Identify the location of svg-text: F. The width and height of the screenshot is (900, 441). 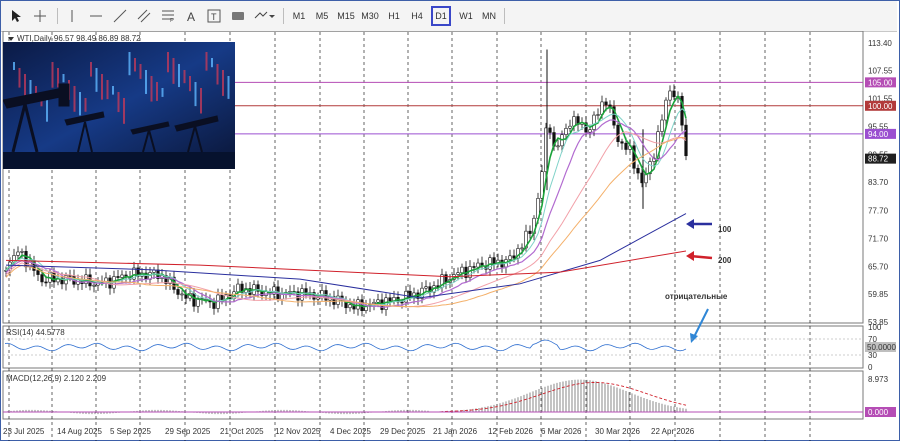
(171, 20).